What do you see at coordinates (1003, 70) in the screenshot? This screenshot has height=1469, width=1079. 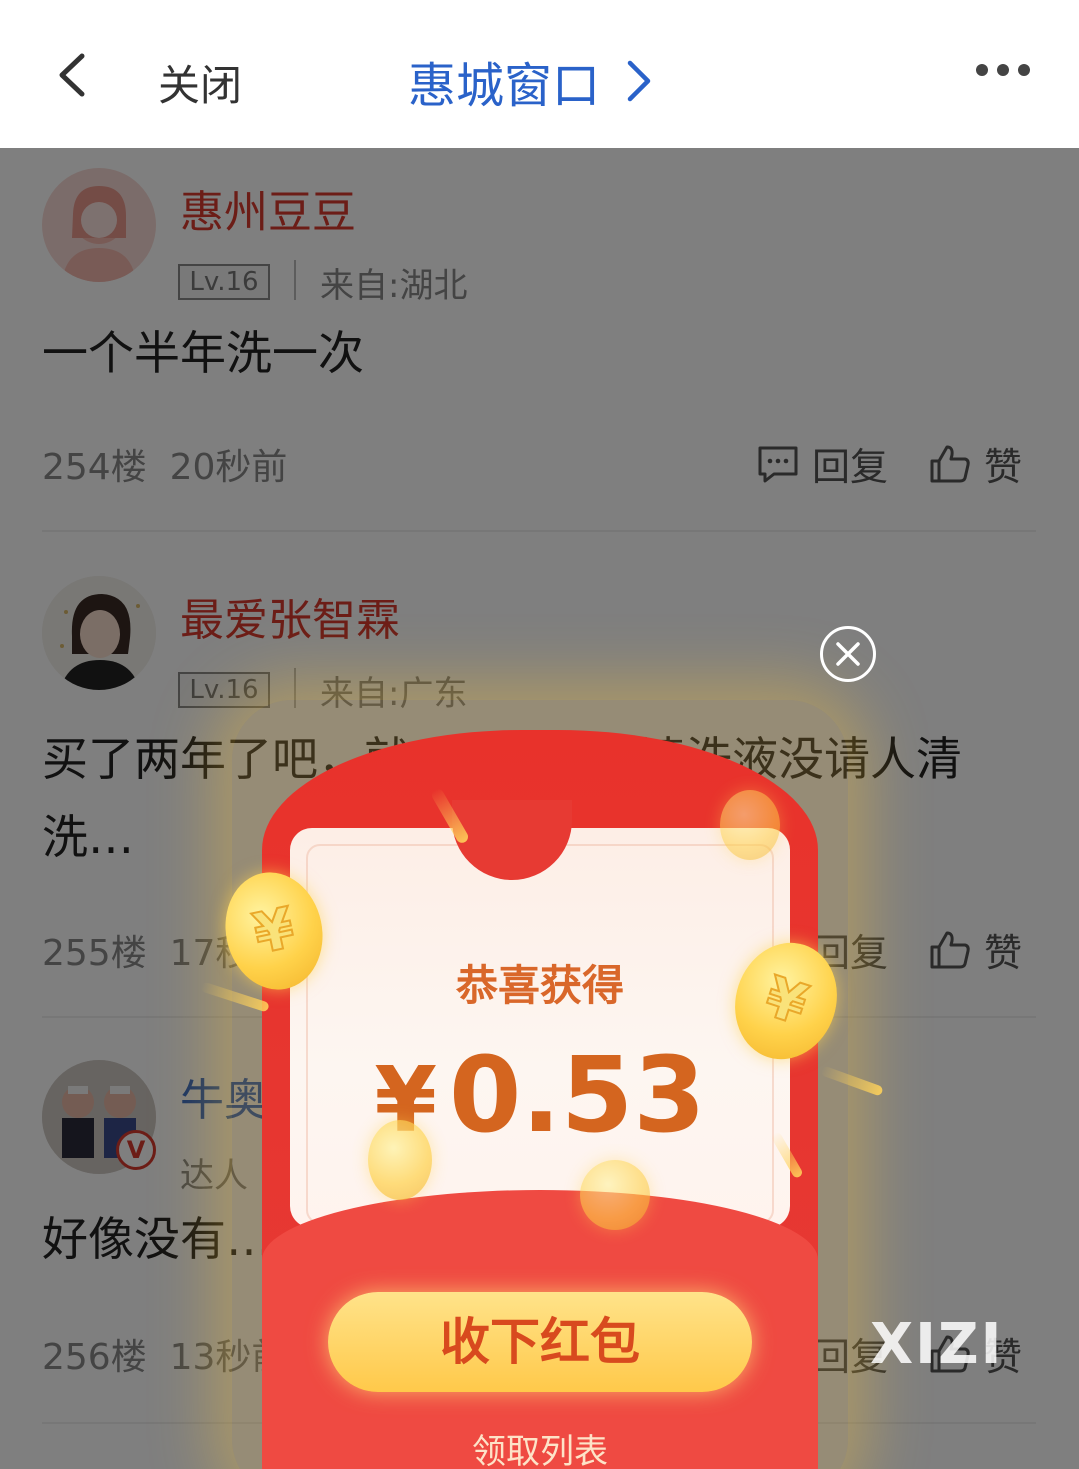 I see `more-icon` at bounding box center [1003, 70].